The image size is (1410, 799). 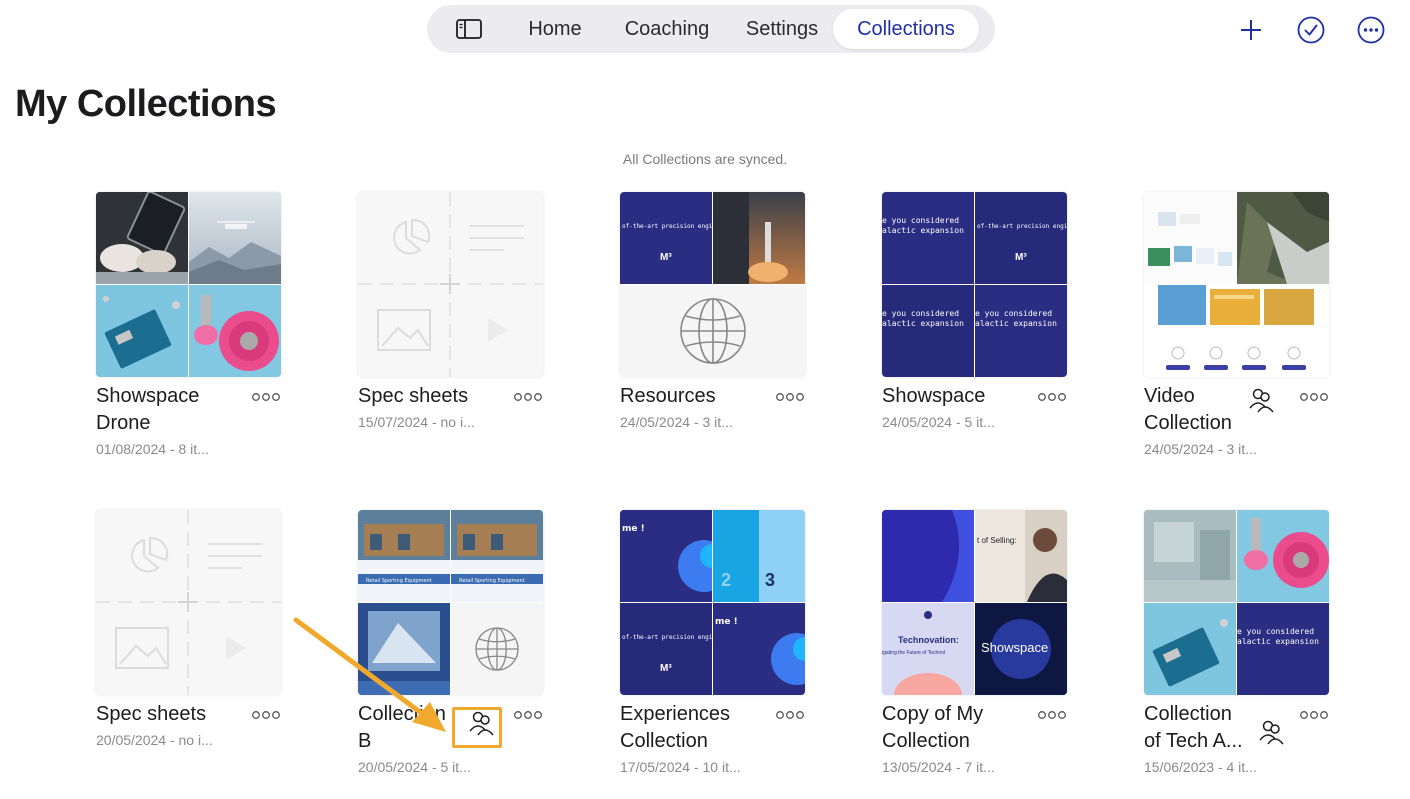 I want to click on collection-title: Resources, so click(x=690, y=396).